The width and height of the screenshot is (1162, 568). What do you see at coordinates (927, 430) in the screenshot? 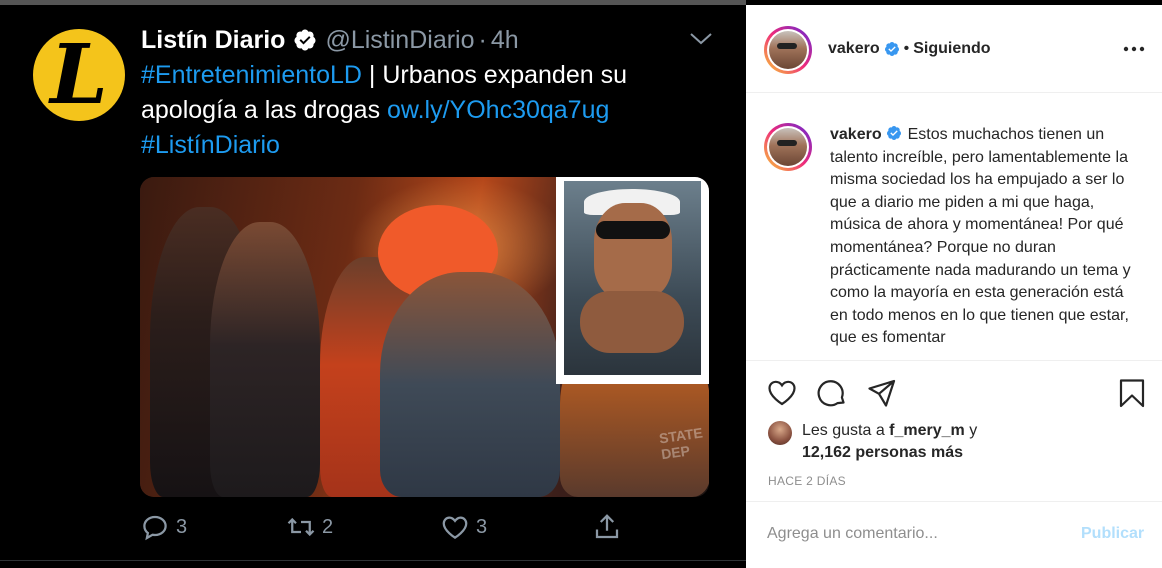
I see `liked-by-username: f_mery_m` at bounding box center [927, 430].